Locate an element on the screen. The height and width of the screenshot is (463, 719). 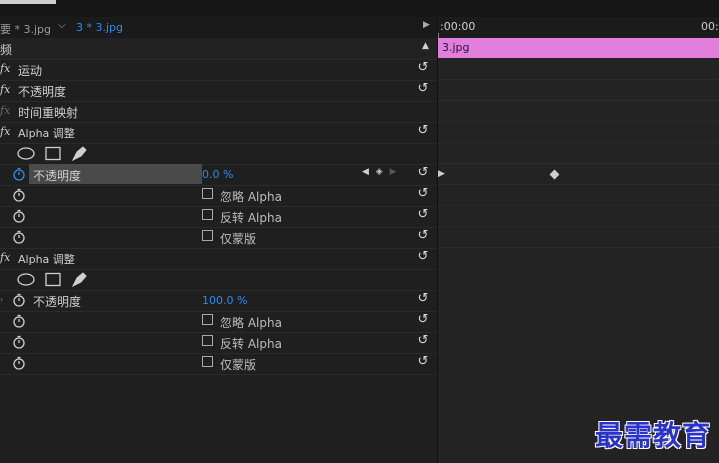
effect-label-motion: 运动 is located at coordinates (30, 71).